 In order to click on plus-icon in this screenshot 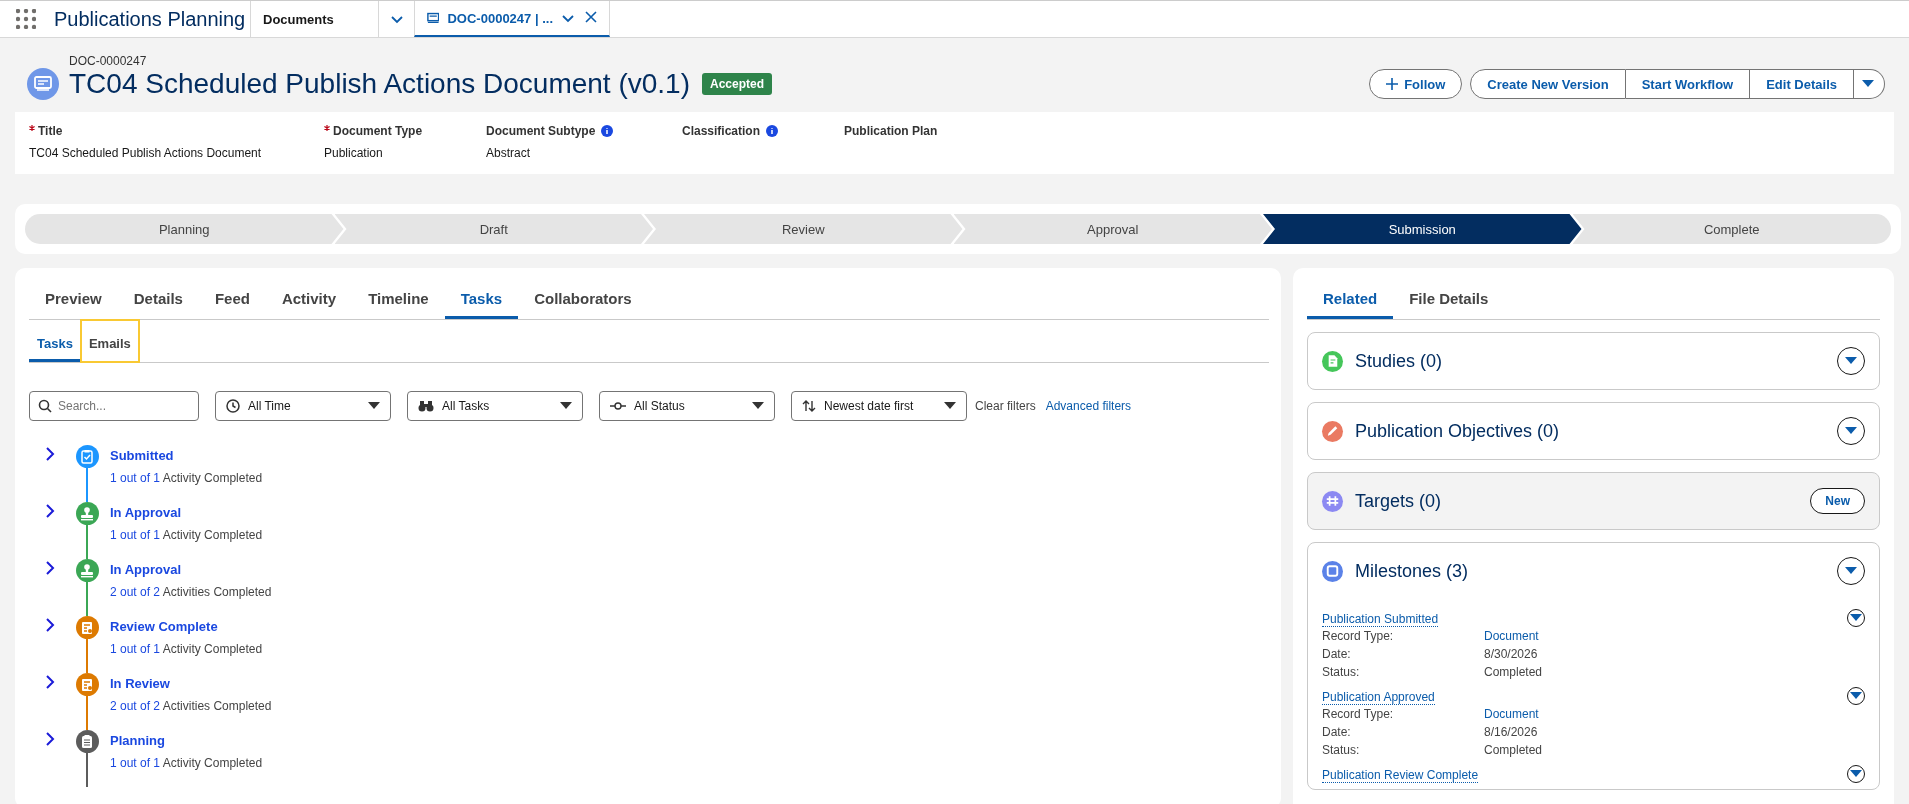, I will do `click(1392, 84)`.